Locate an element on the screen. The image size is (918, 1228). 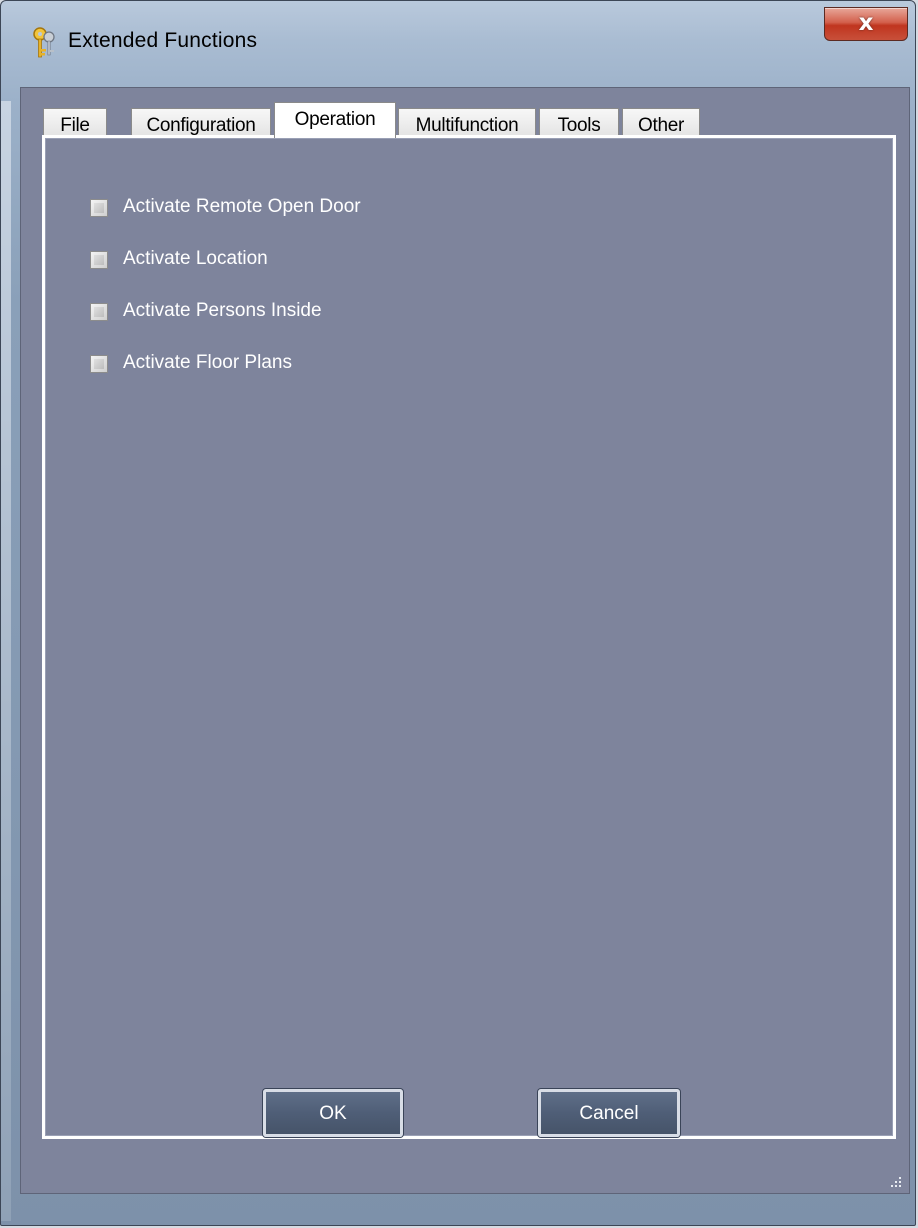
floor-plans-checkbox is located at coordinates (99, 364).